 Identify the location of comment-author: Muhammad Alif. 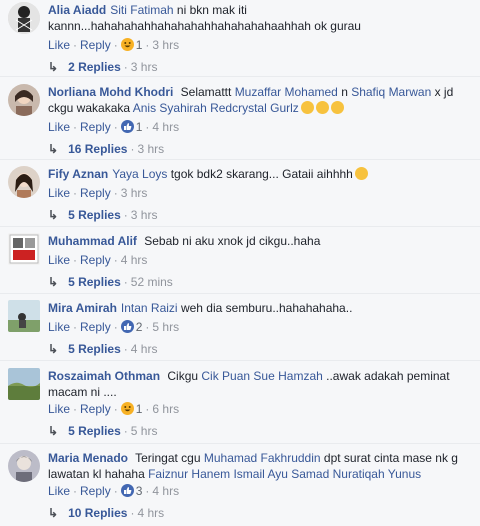
(92, 241).